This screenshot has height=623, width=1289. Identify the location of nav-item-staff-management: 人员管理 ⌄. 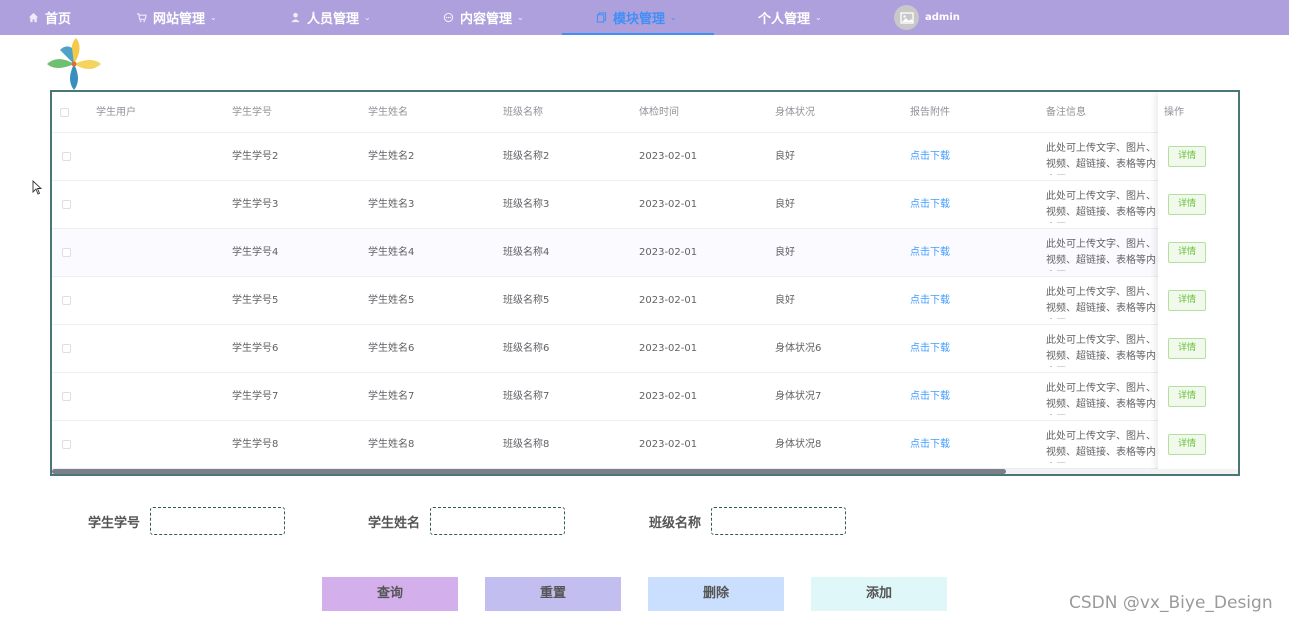
(330, 17).